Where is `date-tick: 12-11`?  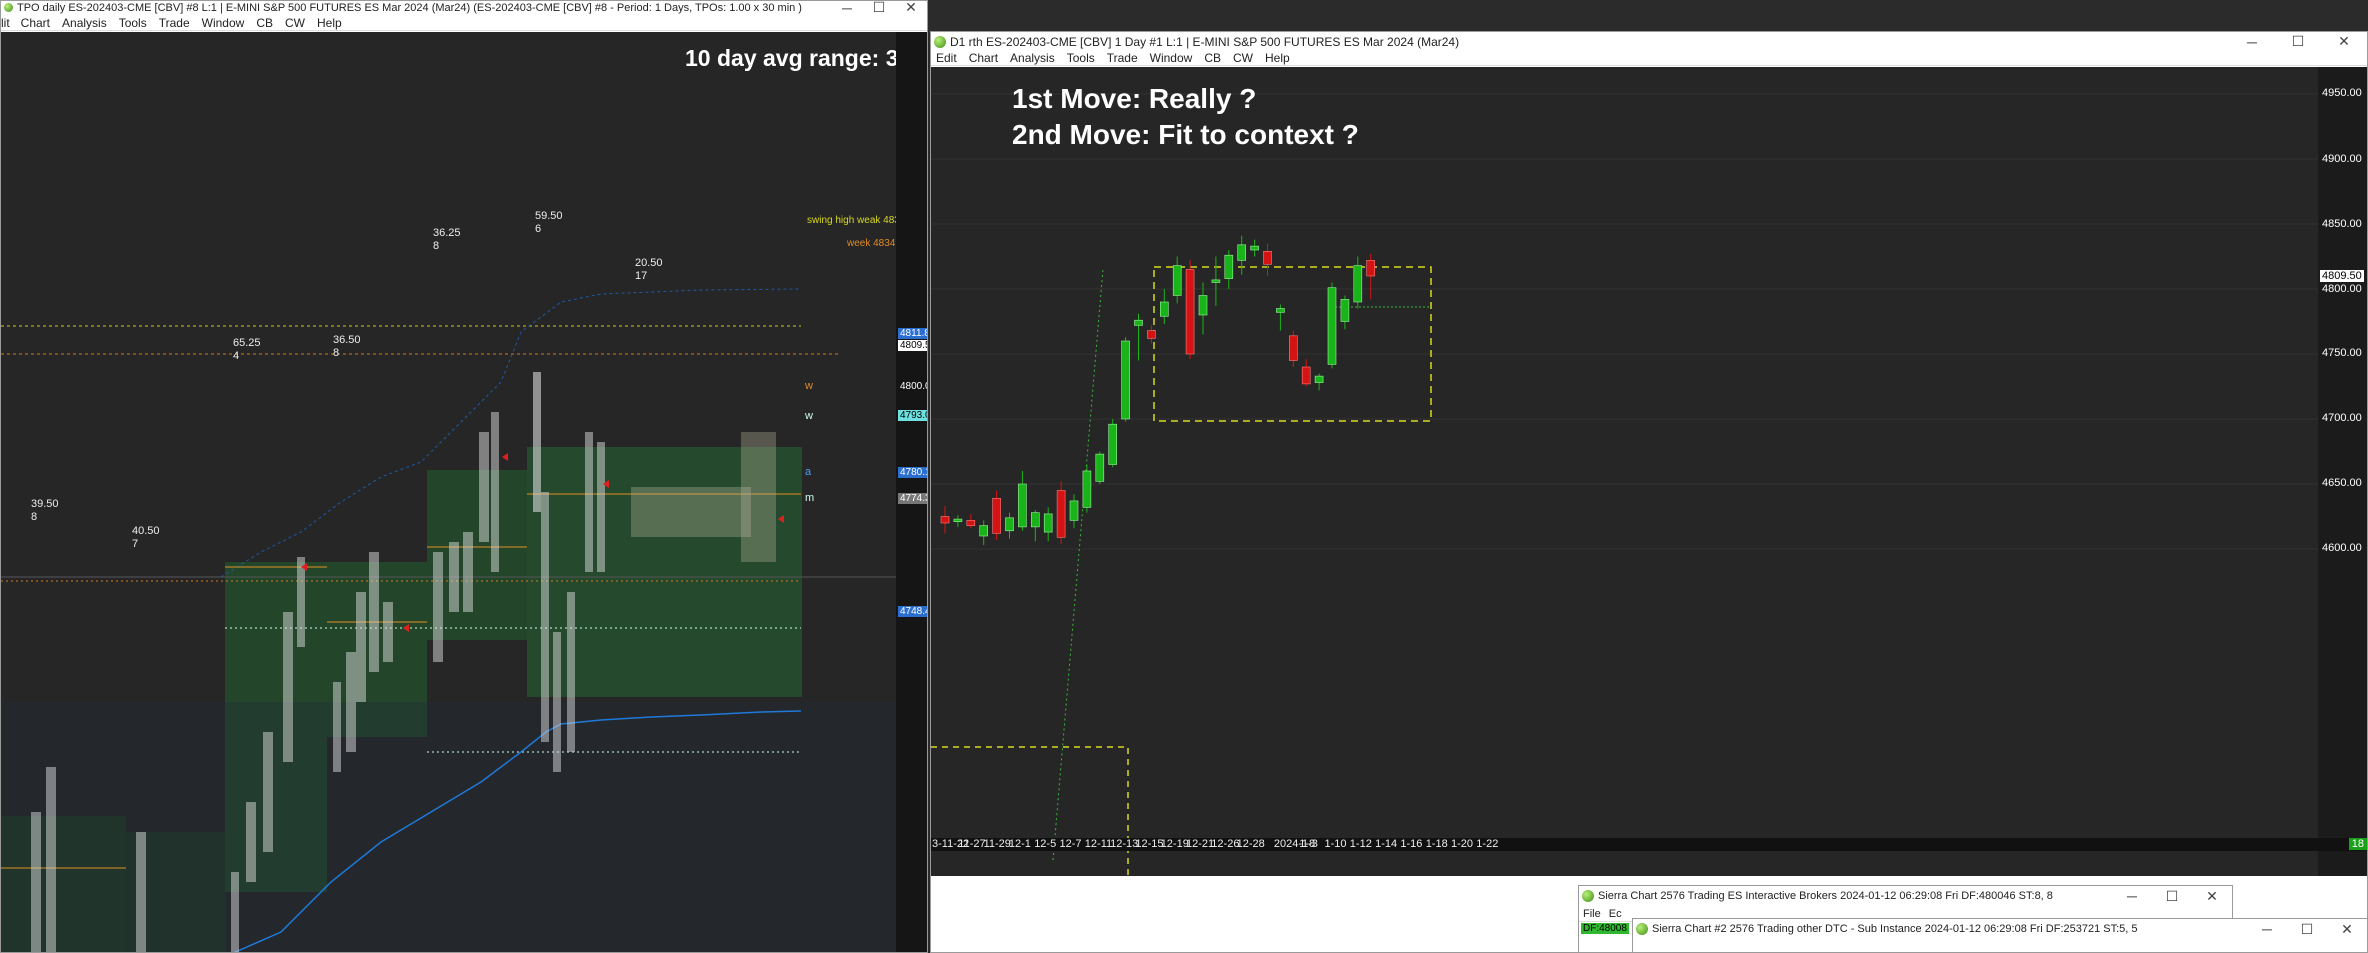
date-tick: 12-11 is located at coordinates (1098, 844).